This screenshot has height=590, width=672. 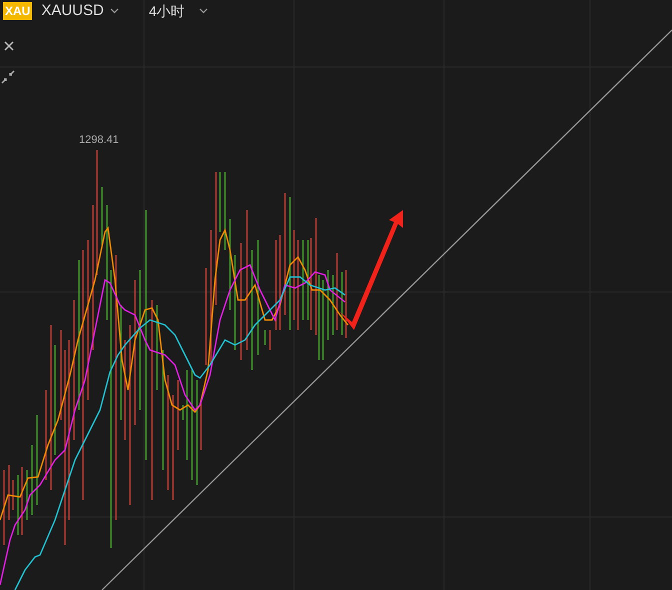 I want to click on timeframe-dropdown: 4小时, so click(x=178, y=11).